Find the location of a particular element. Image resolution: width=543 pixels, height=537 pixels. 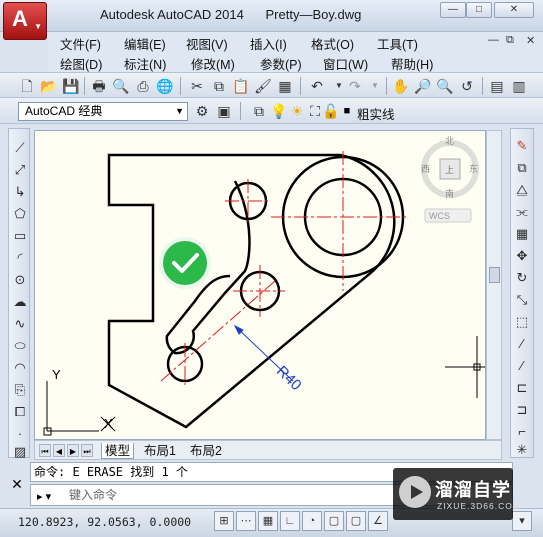

print-preview-icon: 🔍 is located at coordinates (121, 86).